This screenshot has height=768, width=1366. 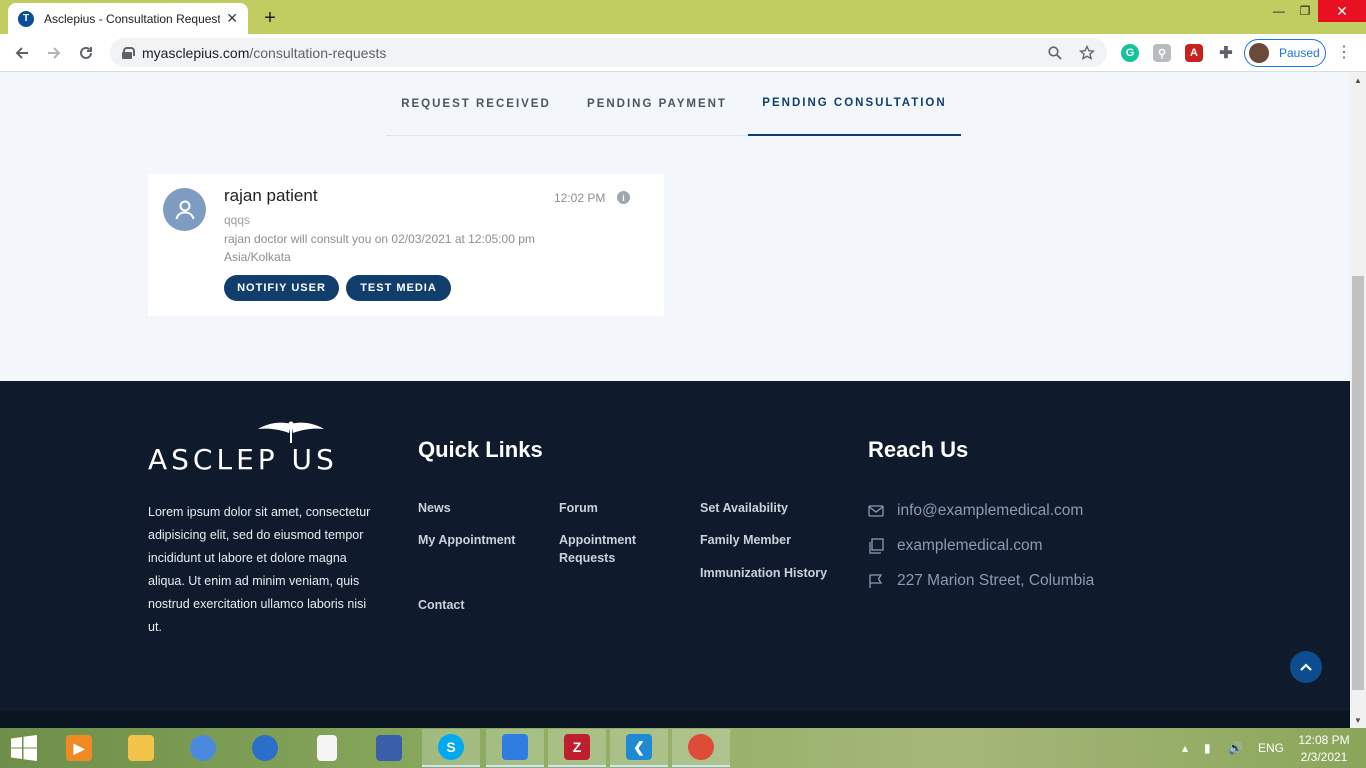 What do you see at coordinates (639, 748) in the screenshot?
I see `taskbar-vscode: ❮` at bounding box center [639, 748].